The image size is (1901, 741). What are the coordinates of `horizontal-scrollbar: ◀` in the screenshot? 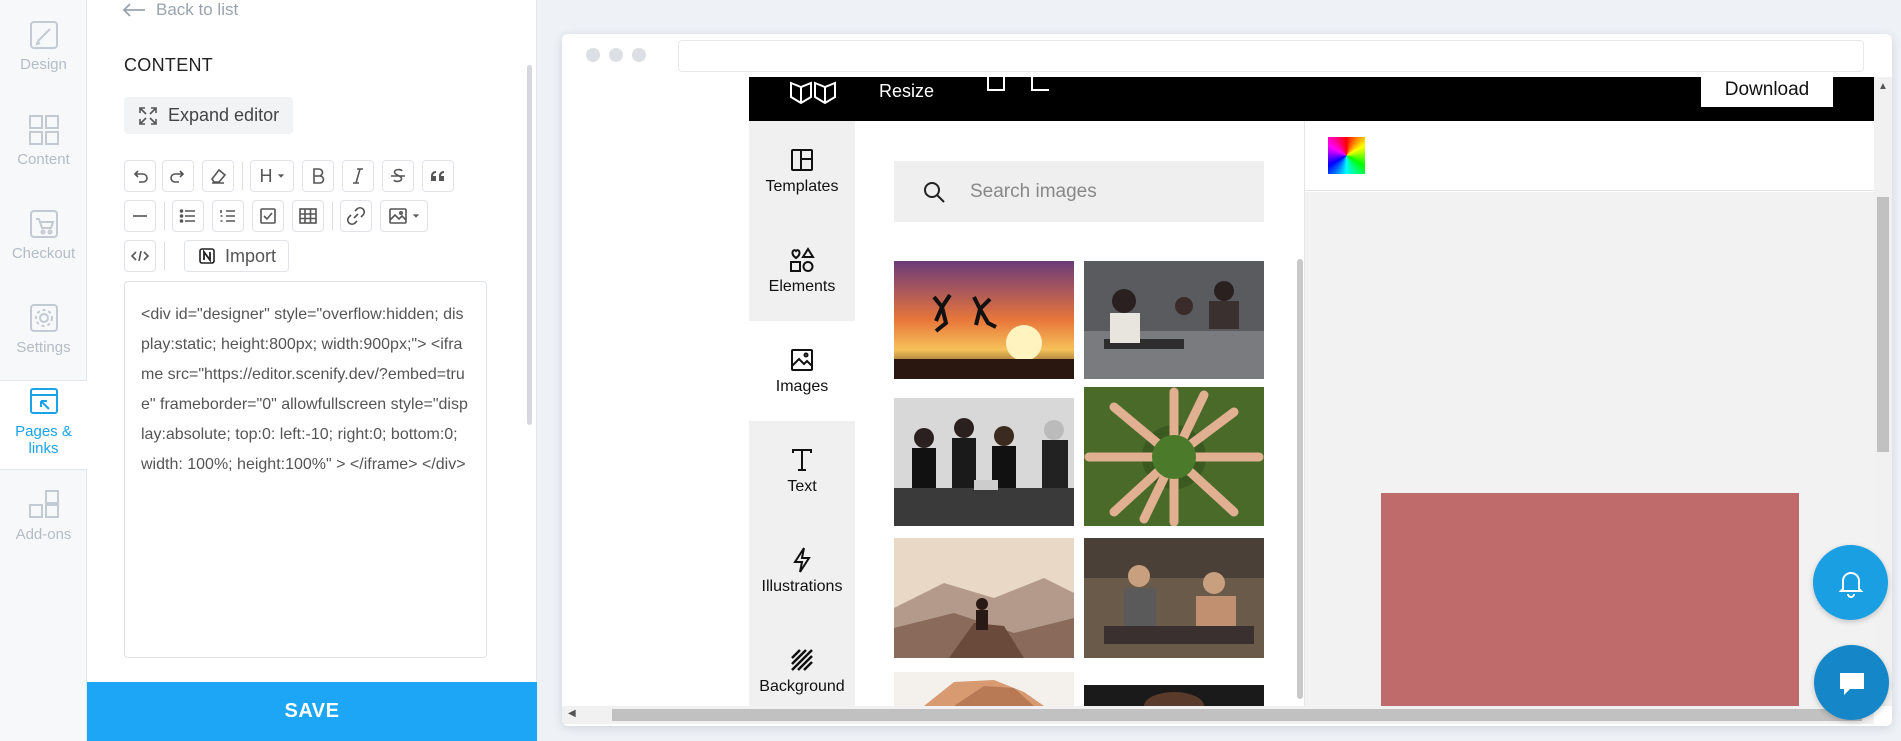 It's located at (1218, 715).